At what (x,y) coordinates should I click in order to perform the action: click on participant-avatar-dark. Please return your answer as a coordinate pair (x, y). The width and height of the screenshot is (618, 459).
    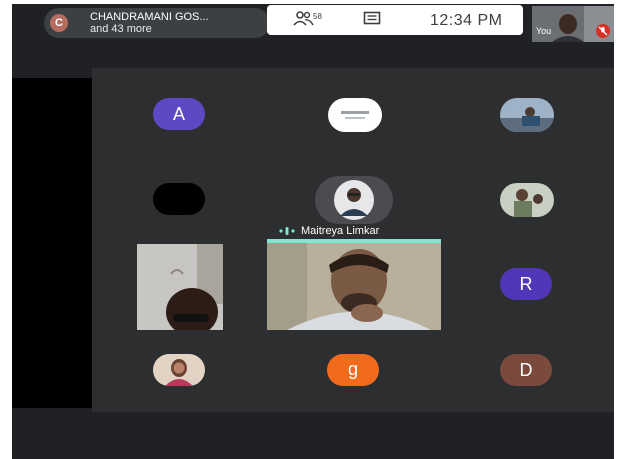
    Looking at the image, I should click on (179, 199).